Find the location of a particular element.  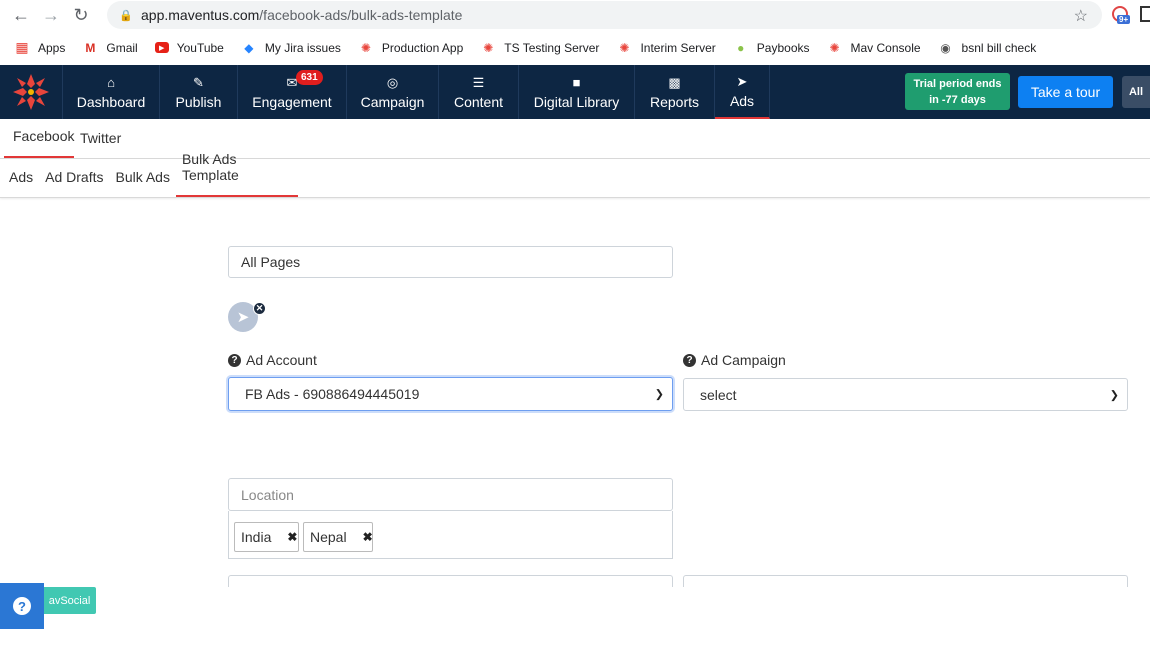

tab-bulk-ads-template: Bulk Ads Template is located at coordinates (236, 174).